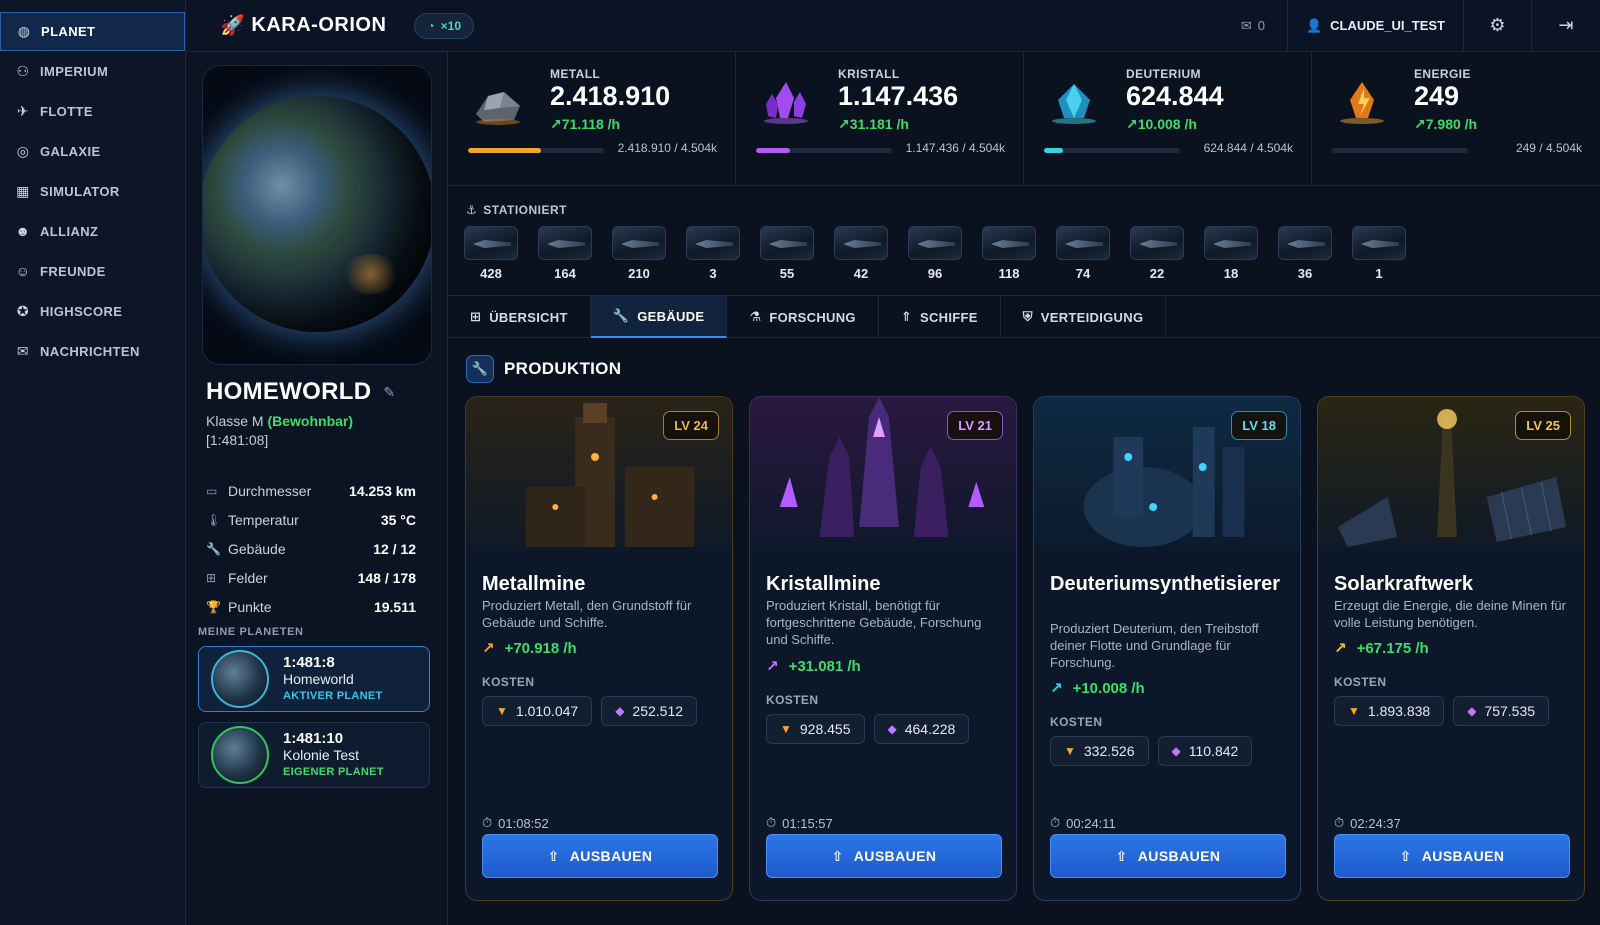  Describe the element at coordinates (314, 679) in the screenshot. I see `planet-card-active: 1:481:8 Homeworld AKTIVER PLANET` at that location.